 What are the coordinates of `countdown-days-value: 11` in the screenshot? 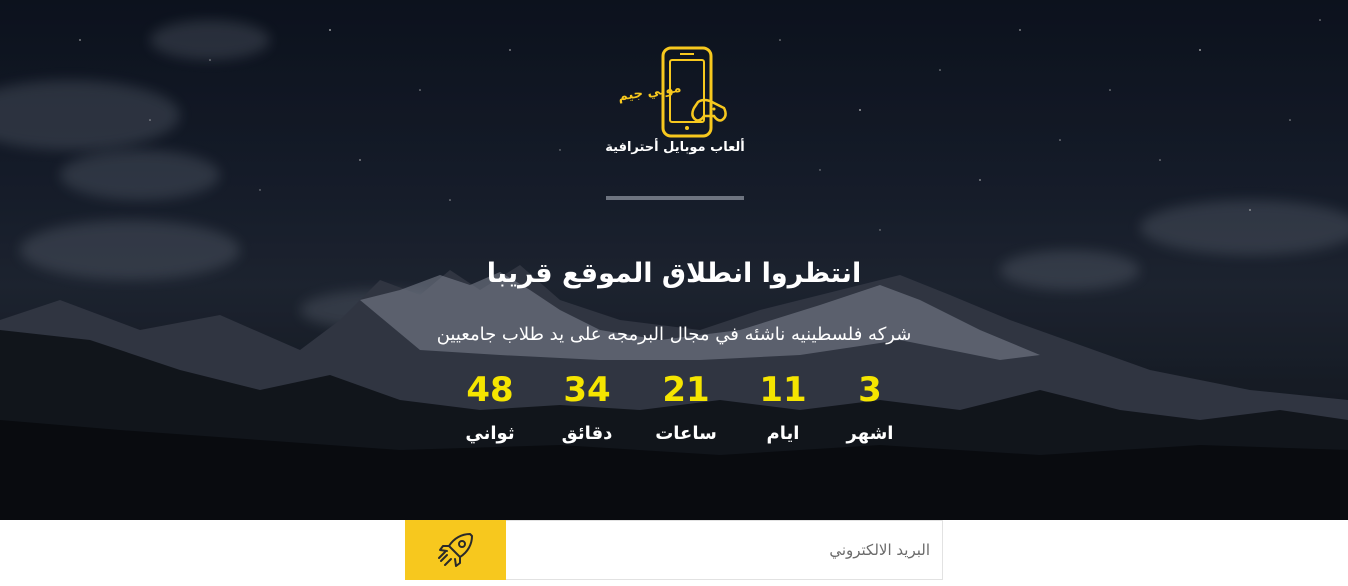 It's located at (783, 390).